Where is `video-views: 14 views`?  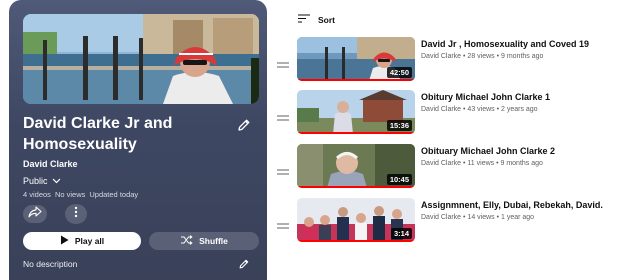
video-views: 14 views is located at coordinates (478, 217).